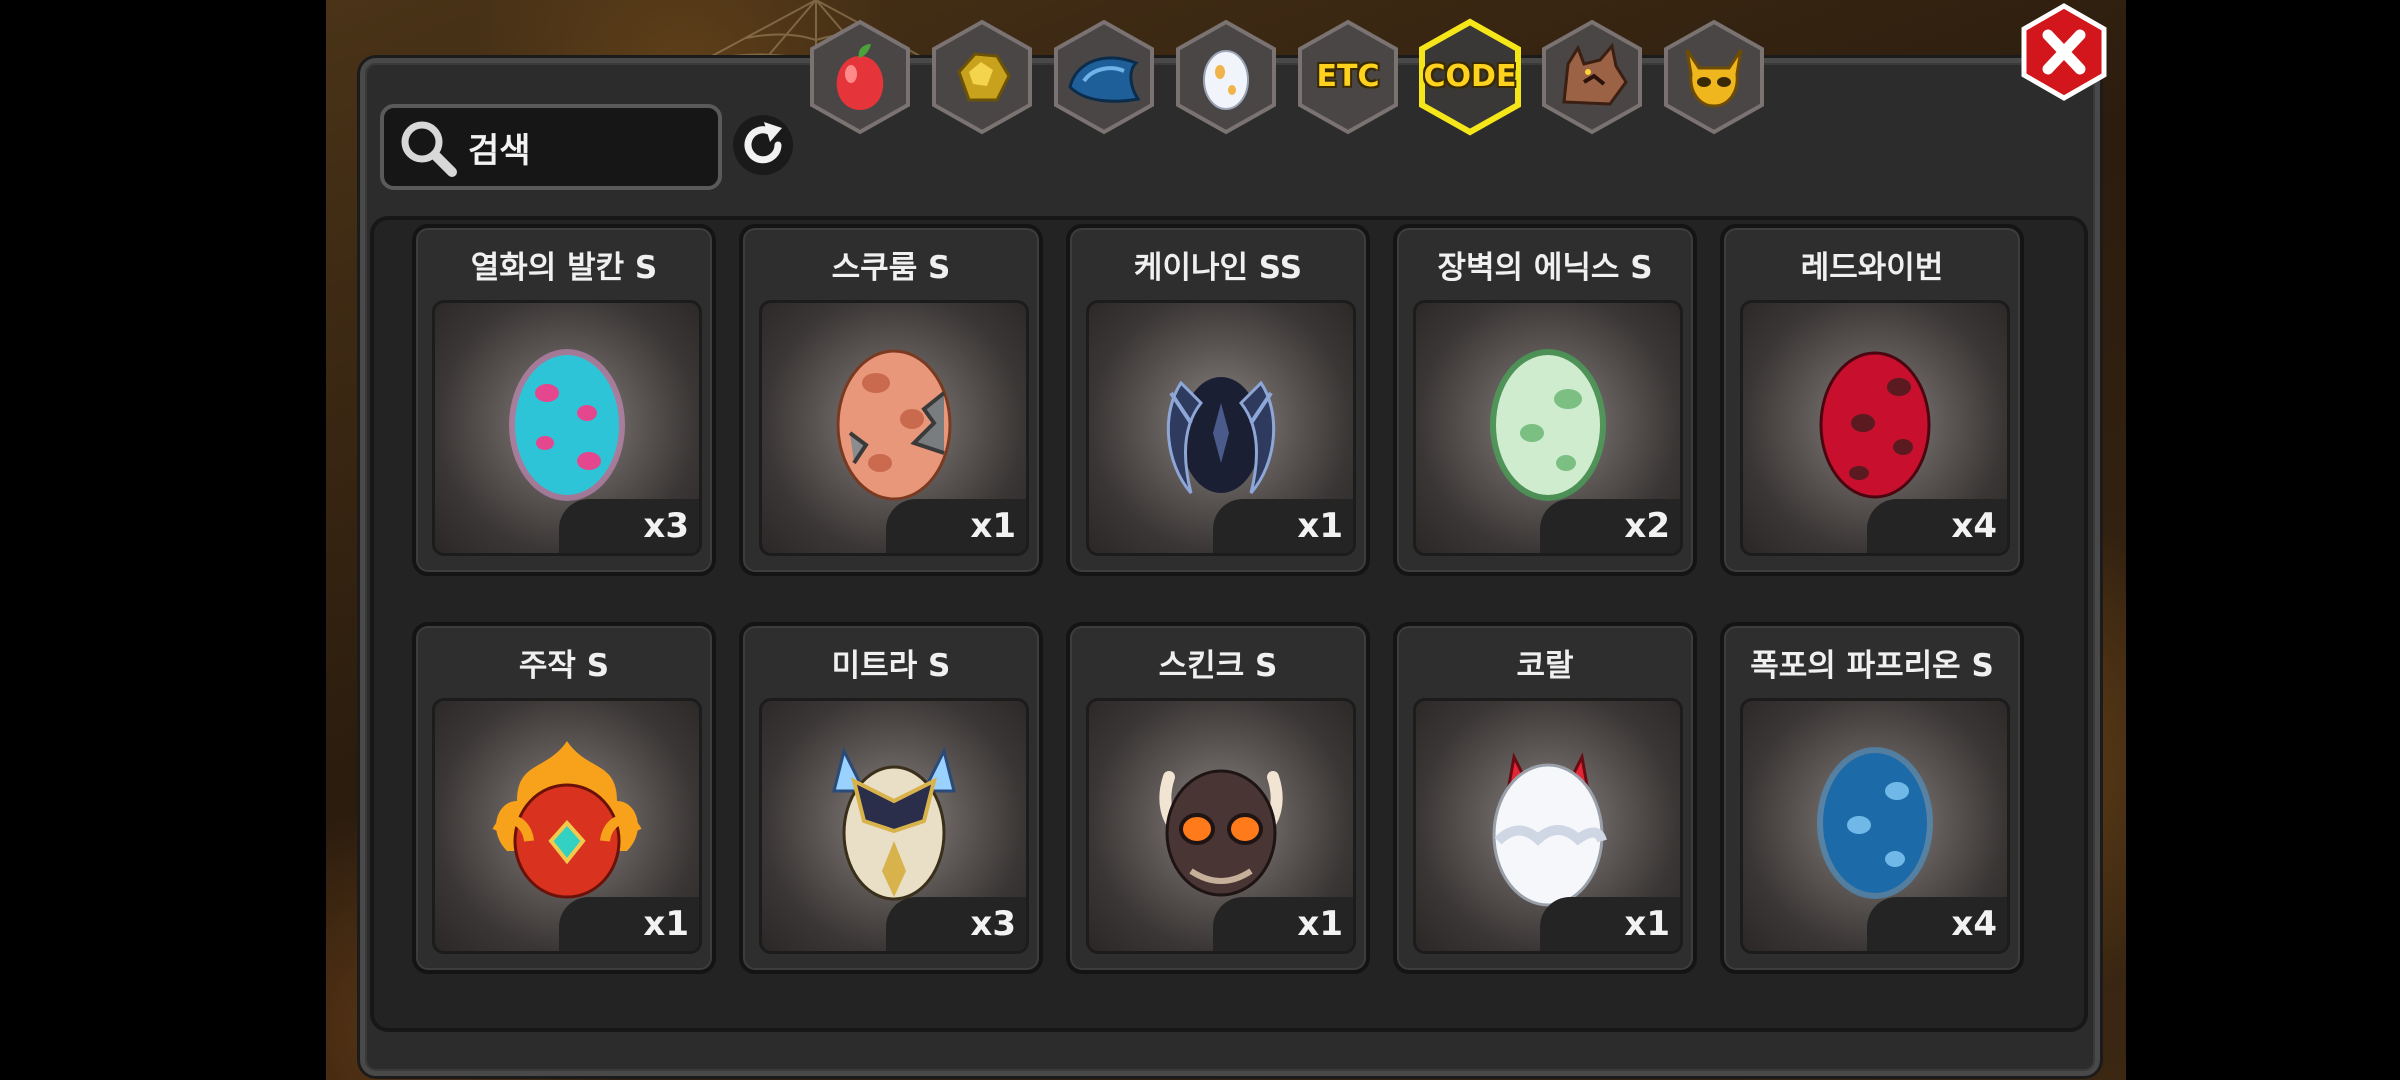 The width and height of the screenshot is (2400, 1080). What do you see at coordinates (1872, 268) in the screenshot?
I see `item-name: 레드와이번` at bounding box center [1872, 268].